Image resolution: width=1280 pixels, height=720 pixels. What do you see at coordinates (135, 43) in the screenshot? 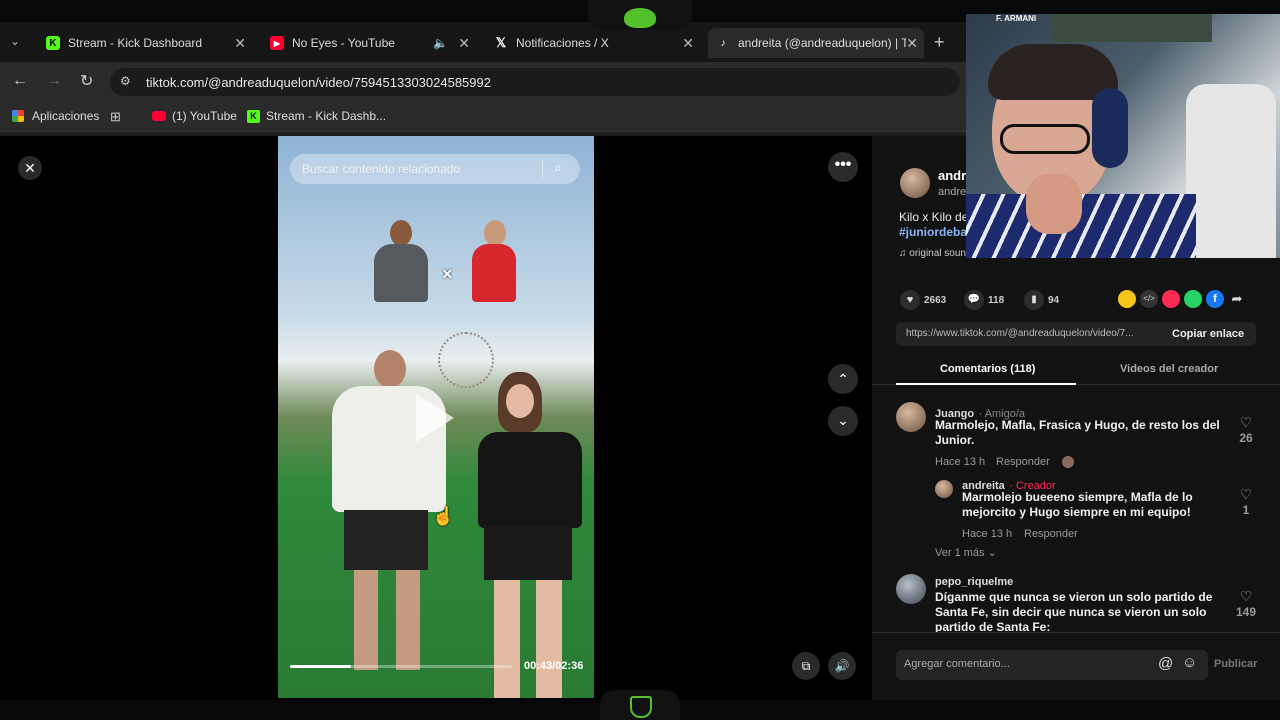
I see `tab-label: Stream - Kick Dashboard` at bounding box center [135, 43].